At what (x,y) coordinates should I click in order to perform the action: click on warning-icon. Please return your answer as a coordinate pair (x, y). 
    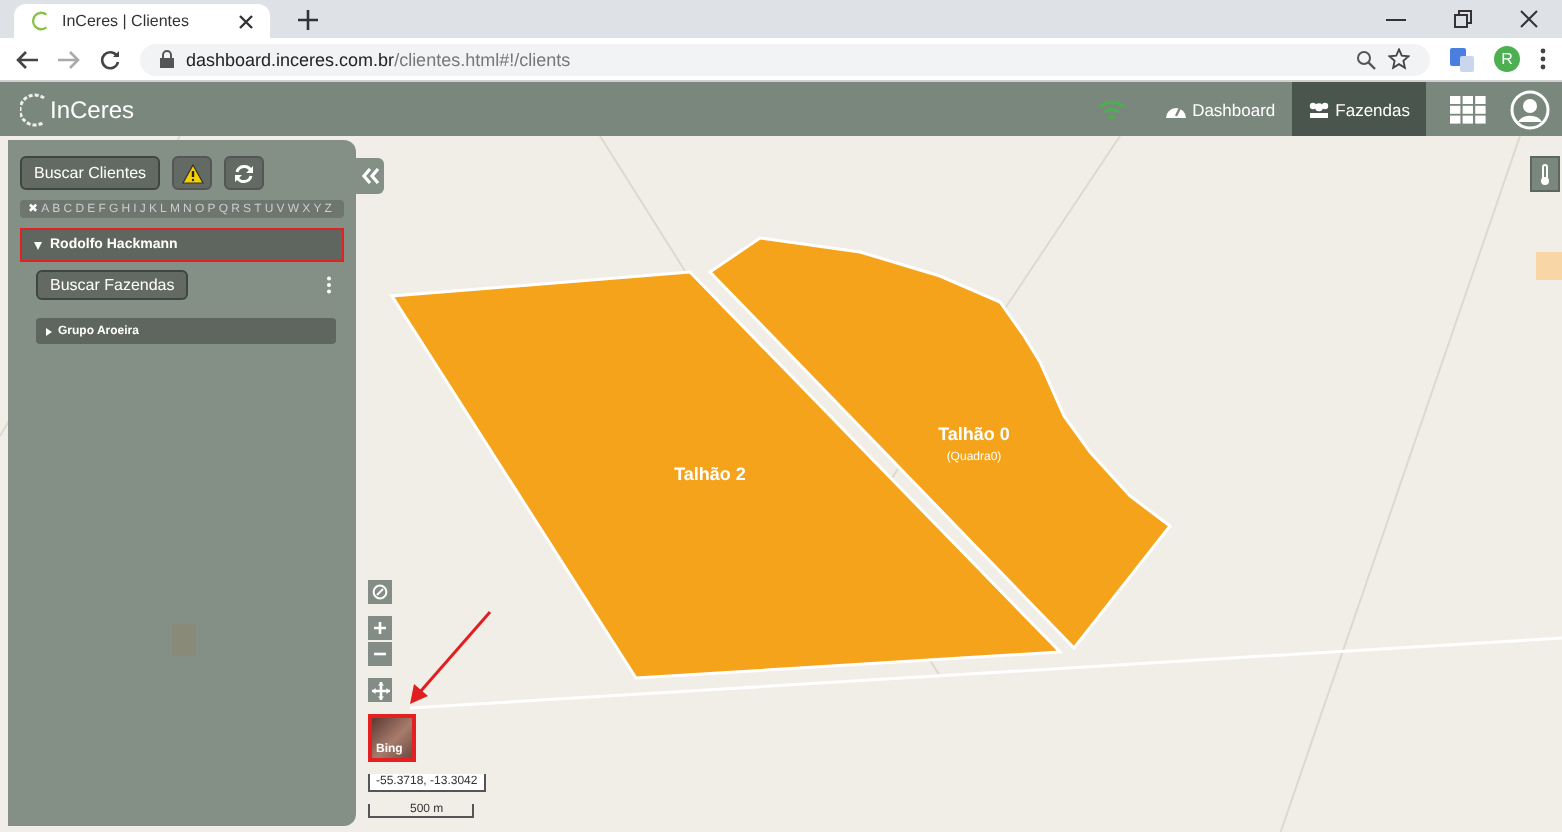
    Looking at the image, I should click on (192, 173).